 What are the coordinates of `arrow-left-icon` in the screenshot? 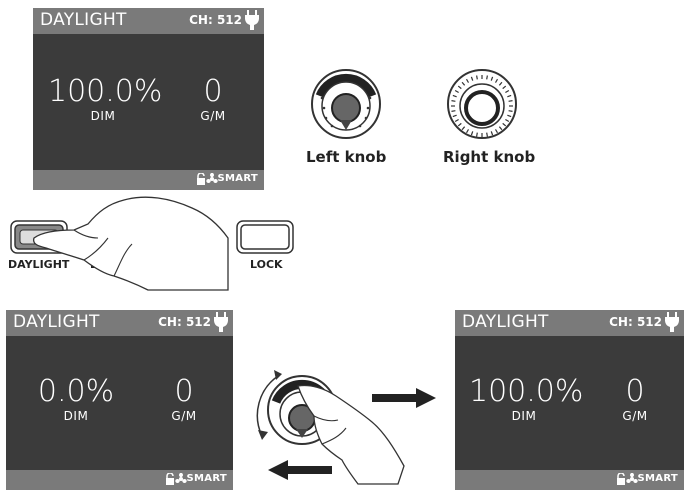 It's located at (300, 470).